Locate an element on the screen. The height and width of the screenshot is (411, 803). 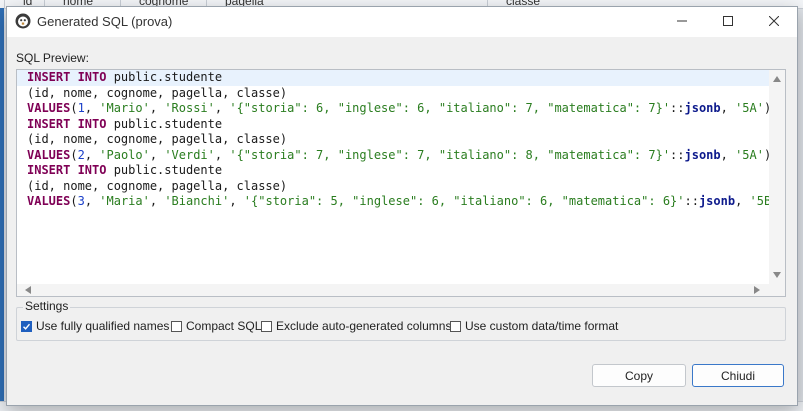
code-token: '5B' is located at coordinates (759, 201).